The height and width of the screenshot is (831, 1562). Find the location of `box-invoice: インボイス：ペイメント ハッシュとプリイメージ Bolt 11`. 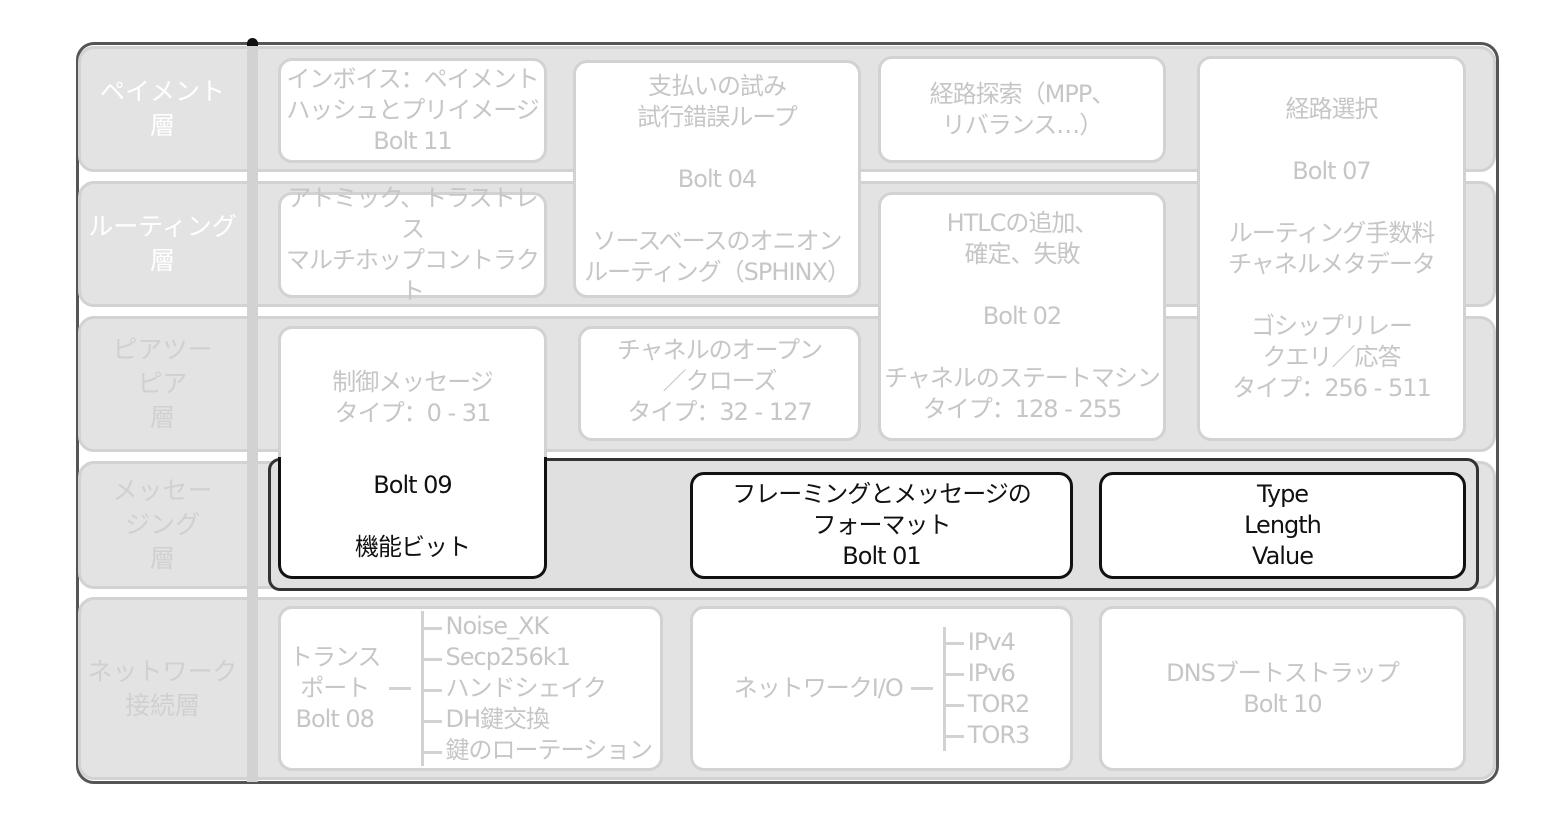

box-invoice: インボイス：ペイメント ハッシュとプリイメージ Bolt 11 is located at coordinates (412, 110).